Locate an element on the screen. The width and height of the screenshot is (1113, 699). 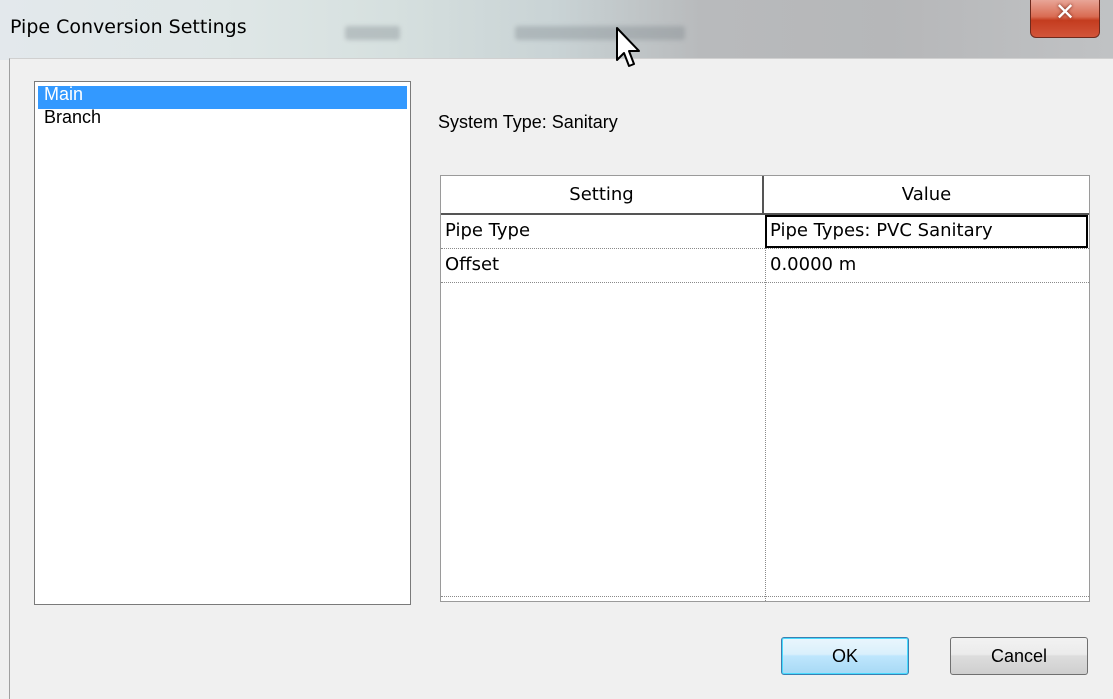
cancel-button: Cancel is located at coordinates (1019, 656).